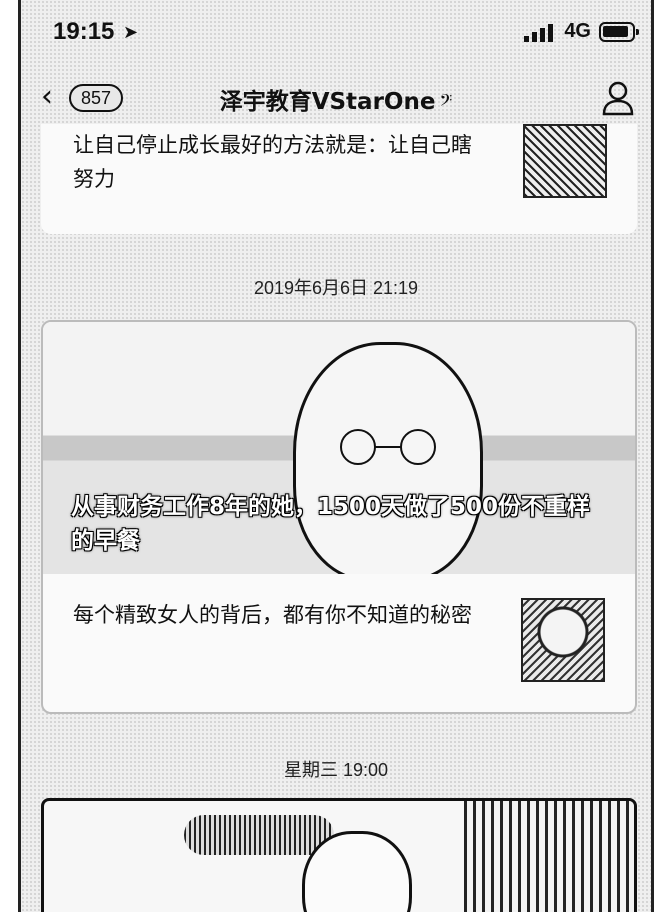 The height and width of the screenshot is (912, 672). What do you see at coordinates (388, 447) in the screenshot?
I see `glasses-drawing` at bounding box center [388, 447].